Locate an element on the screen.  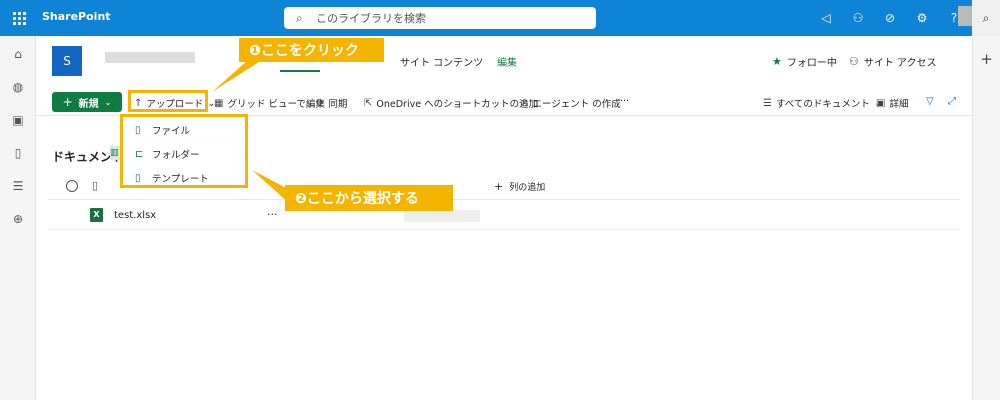
callout-step-1: ❶ここをクリック is located at coordinates (311, 50).